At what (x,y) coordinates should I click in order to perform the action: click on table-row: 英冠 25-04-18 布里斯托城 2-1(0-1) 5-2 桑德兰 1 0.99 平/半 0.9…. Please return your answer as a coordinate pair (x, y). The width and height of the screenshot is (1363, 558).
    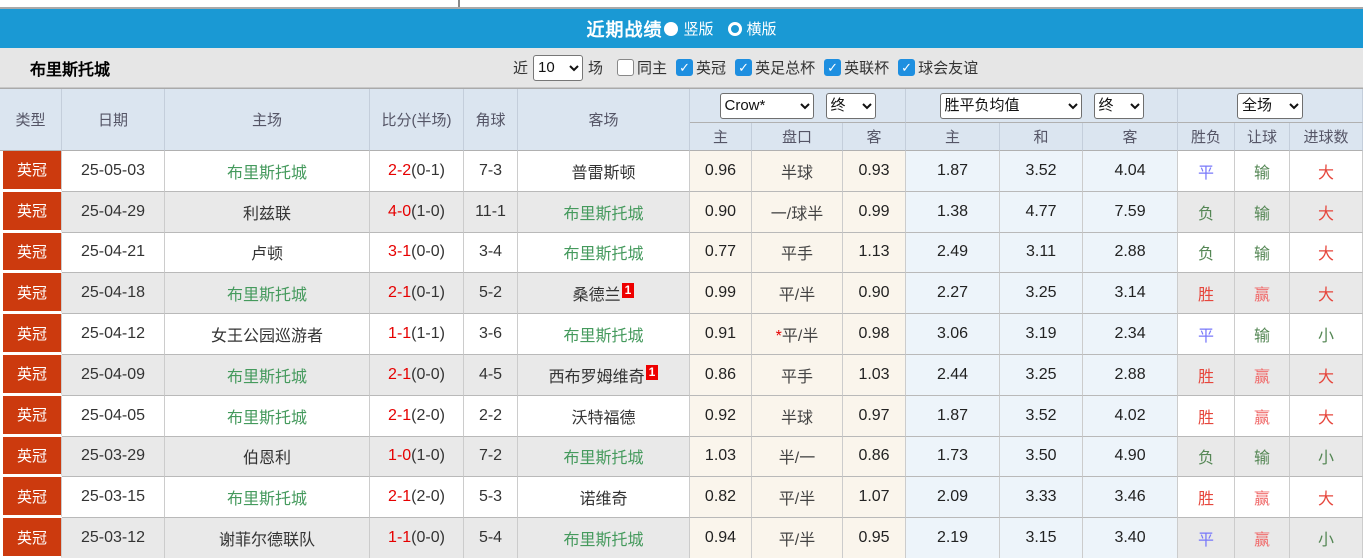
    Looking at the image, I should click on (681, 294).